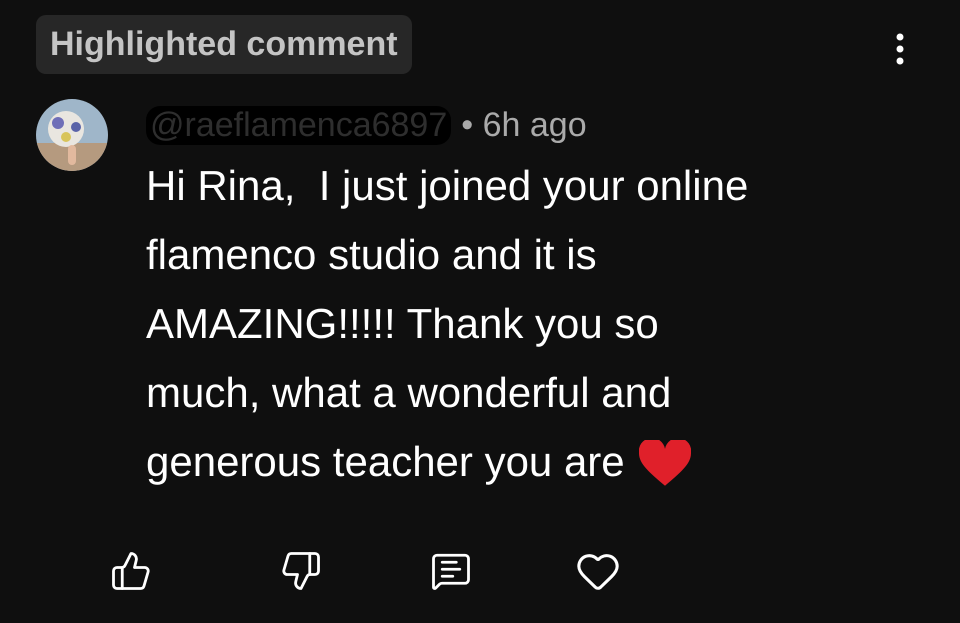 This screenshot has width=960, height=623. I want to click on thumbs-down-icon, so click(301, 571).